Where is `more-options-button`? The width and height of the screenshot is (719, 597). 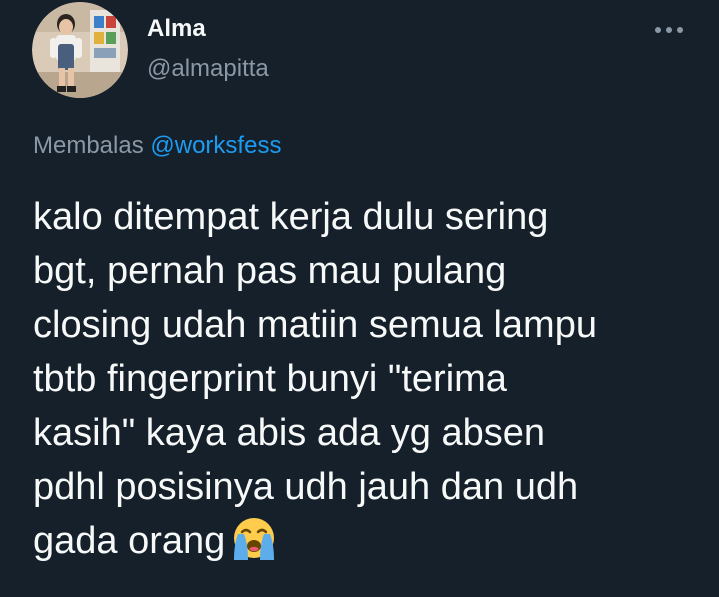
more-options-button is located at coordinates (669, 30).